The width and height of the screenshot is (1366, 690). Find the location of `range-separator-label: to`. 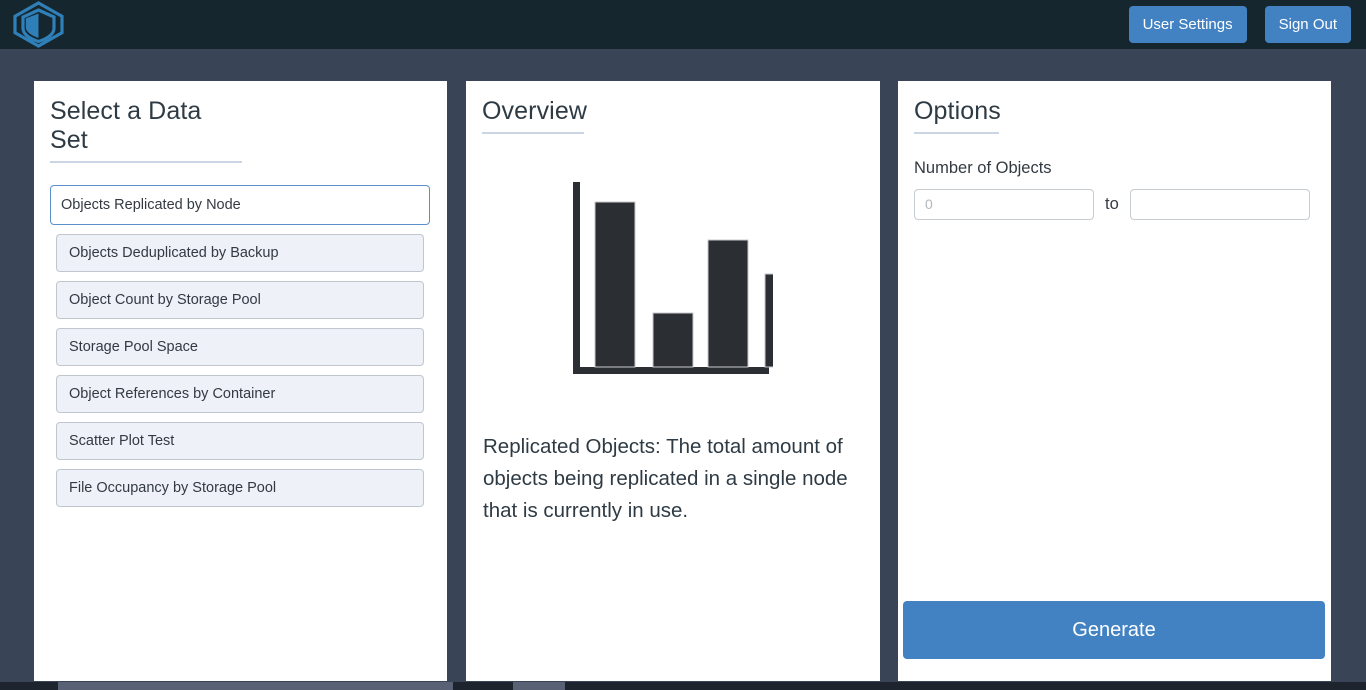

range-separator-label: to is located at coordinates (1112, 203).